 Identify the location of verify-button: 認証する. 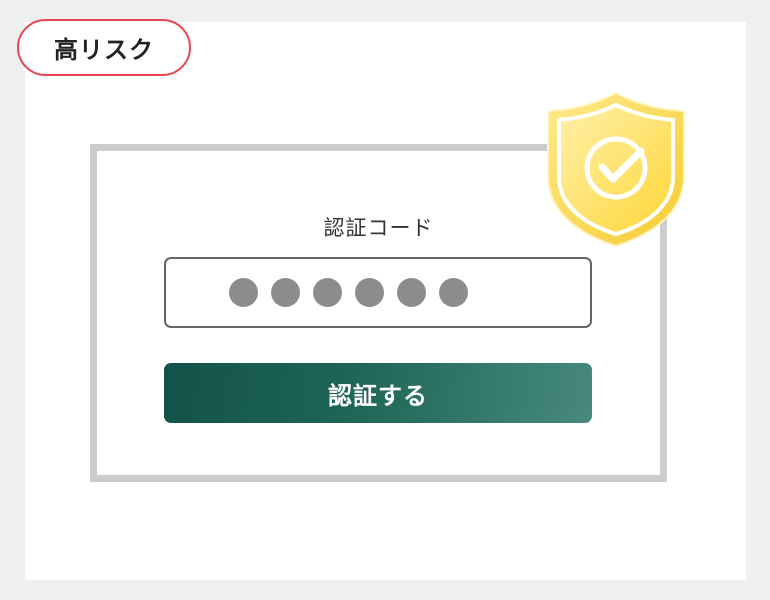
(378, 393).